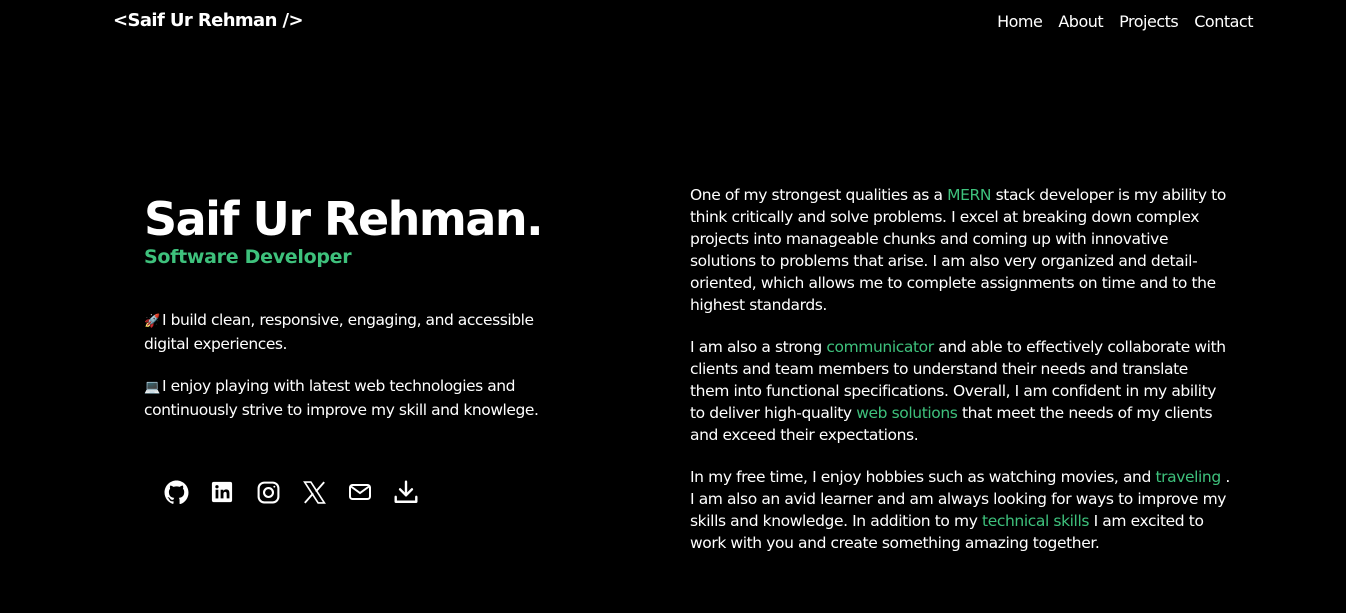 The image size is (1346, 613). Describe the element at coordinates (152, 321) in the screenshot. I see `rocket-icon: 🚀` at that location.